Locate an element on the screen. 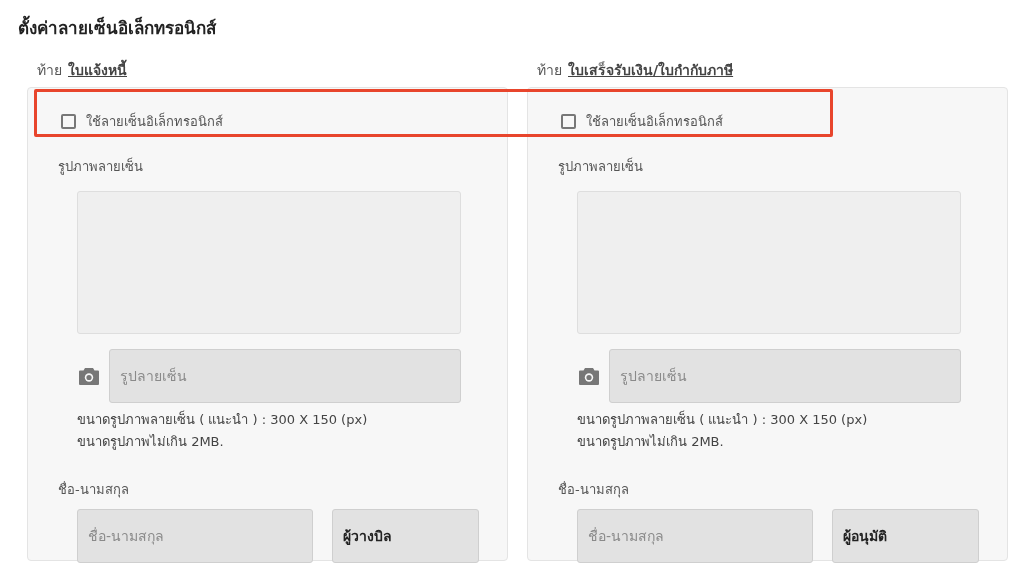  document-name: ใบแจ้งหนี้ is located at coordinates (97, 70).